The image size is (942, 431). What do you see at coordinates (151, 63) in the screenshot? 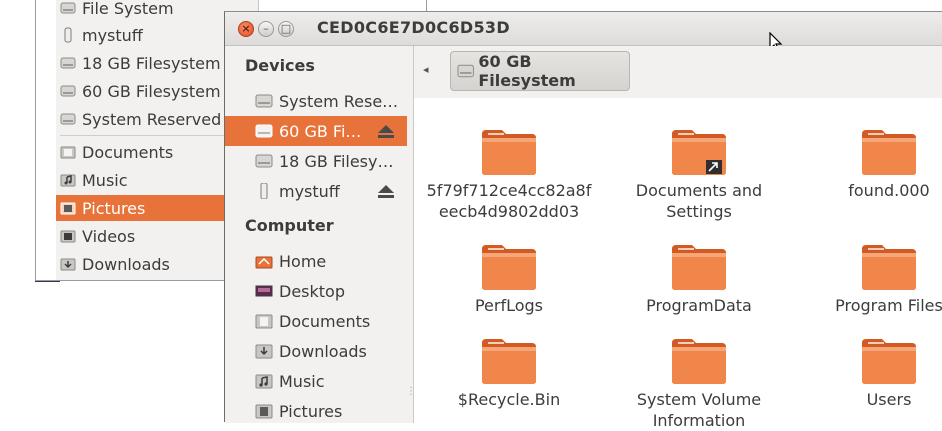
I see `back-sidebar-item-label: 18 GB Filesystem` at bounding box center [151, 63].